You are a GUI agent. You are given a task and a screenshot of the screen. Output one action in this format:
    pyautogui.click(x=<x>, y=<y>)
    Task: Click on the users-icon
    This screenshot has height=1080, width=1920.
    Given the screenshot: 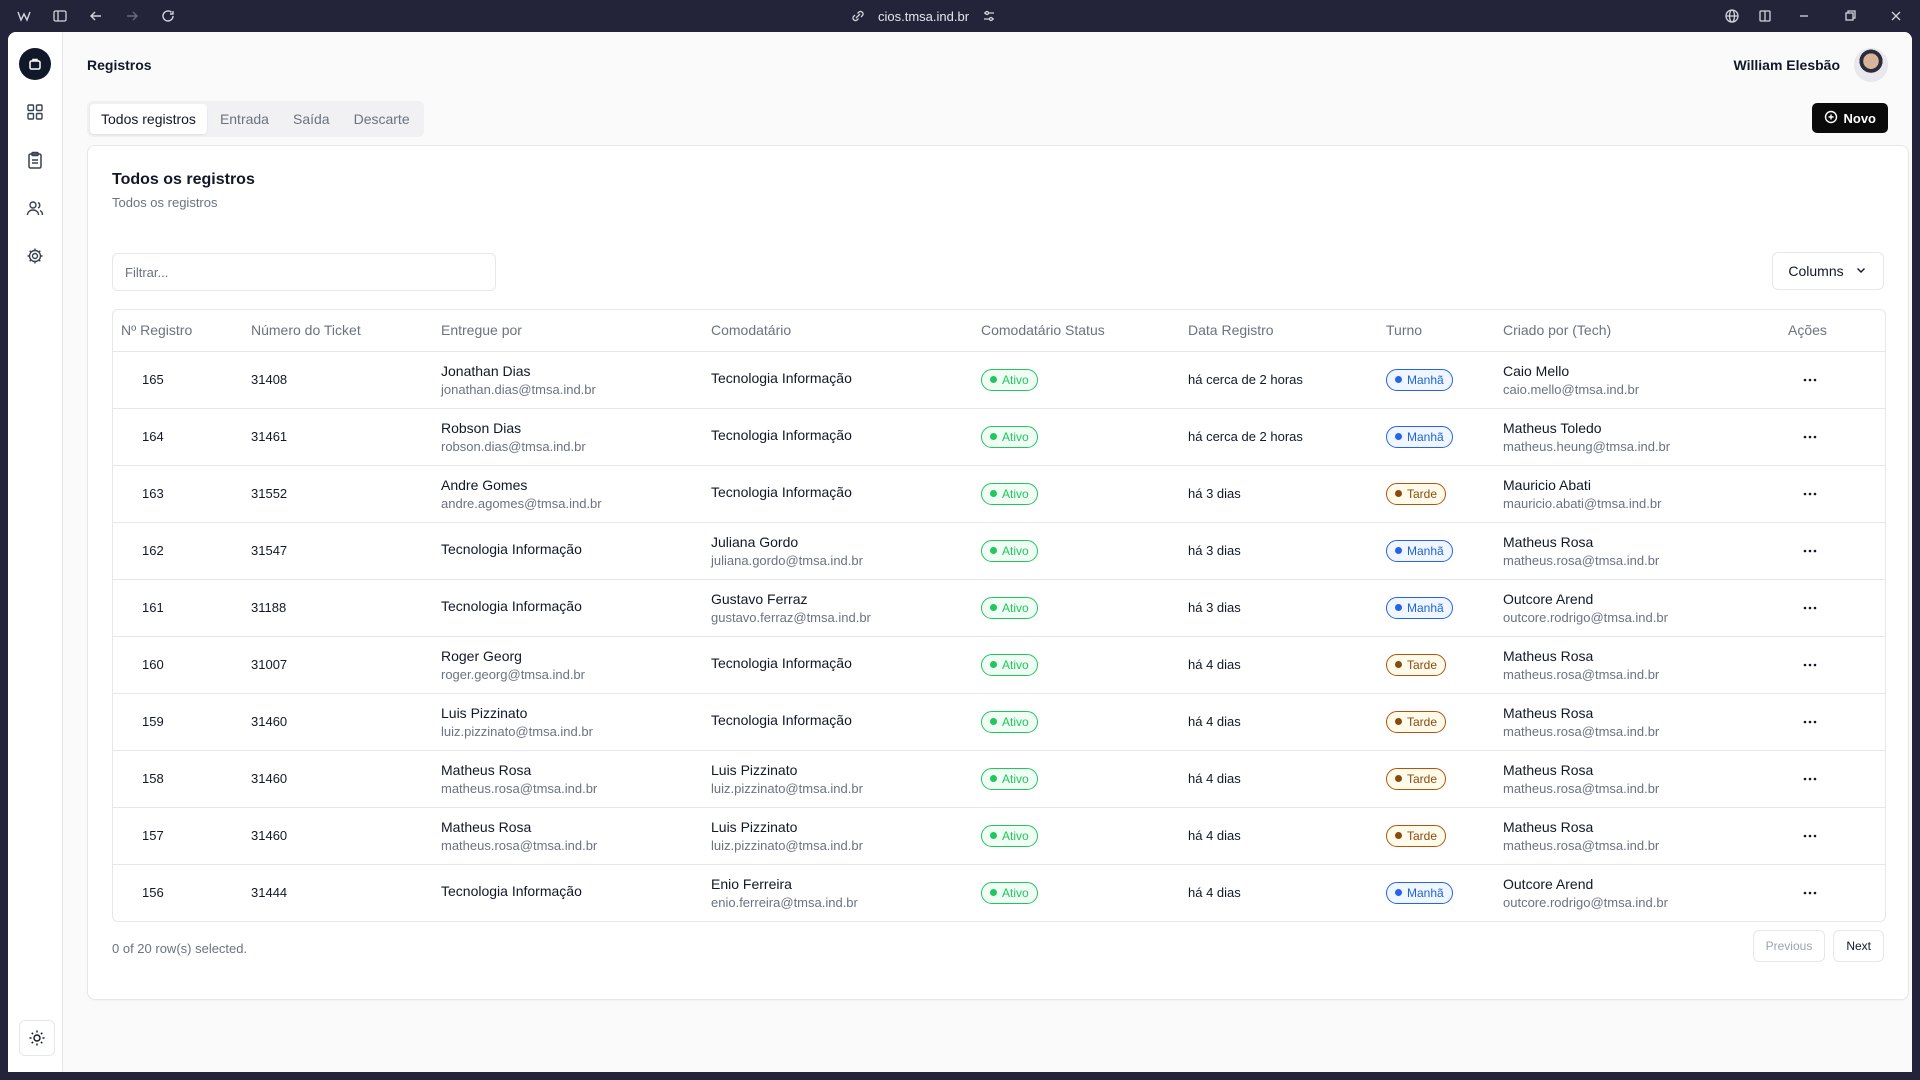 What is the action you would take?
    pyautogui.click(x=35, y=208)
    